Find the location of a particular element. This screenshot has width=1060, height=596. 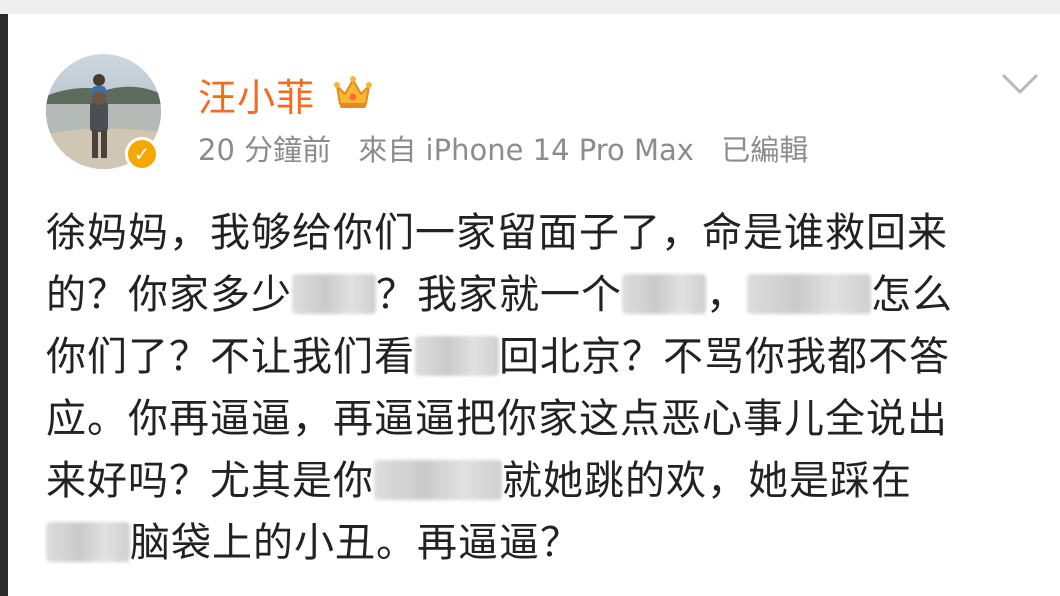

crown-icon is located at coordinates (353, 92).